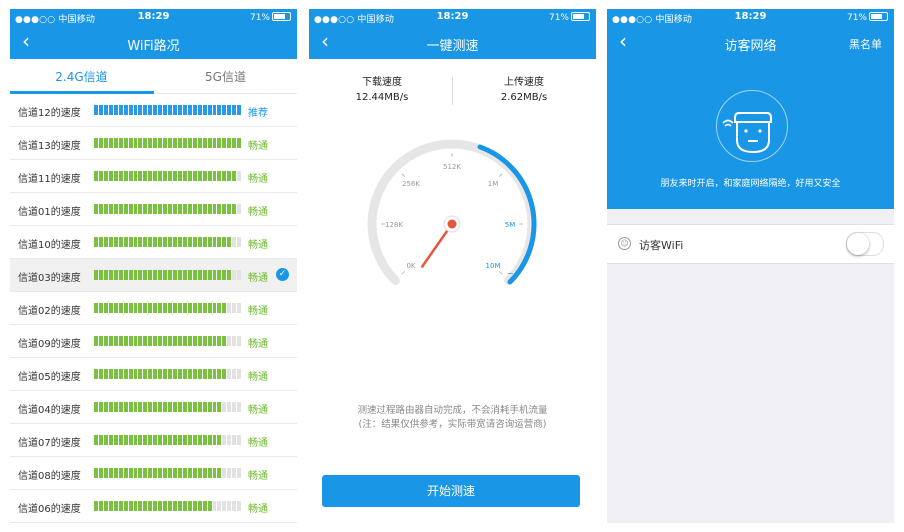 This screenshot has height=532, width=904. What do you see at coordinates (49, 278) in the screenshot?
I see `channel-name: 信道03的速度` at bounding box center [49, 278].